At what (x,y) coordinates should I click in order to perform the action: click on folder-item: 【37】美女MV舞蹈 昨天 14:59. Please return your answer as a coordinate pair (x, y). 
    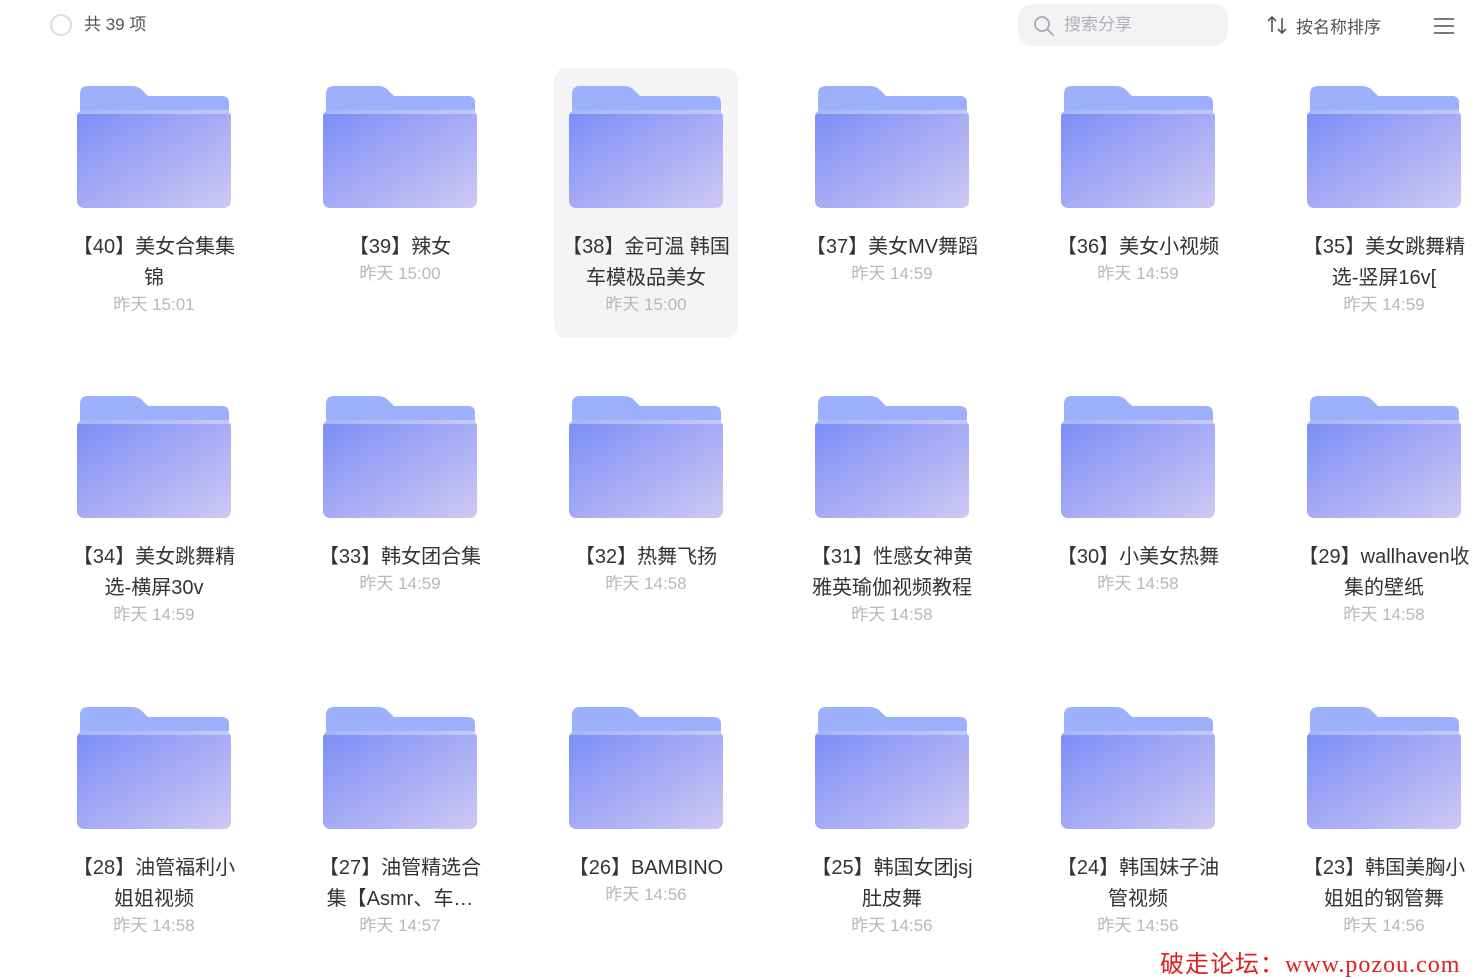
    Looking at the image, I should click on (892, 203).